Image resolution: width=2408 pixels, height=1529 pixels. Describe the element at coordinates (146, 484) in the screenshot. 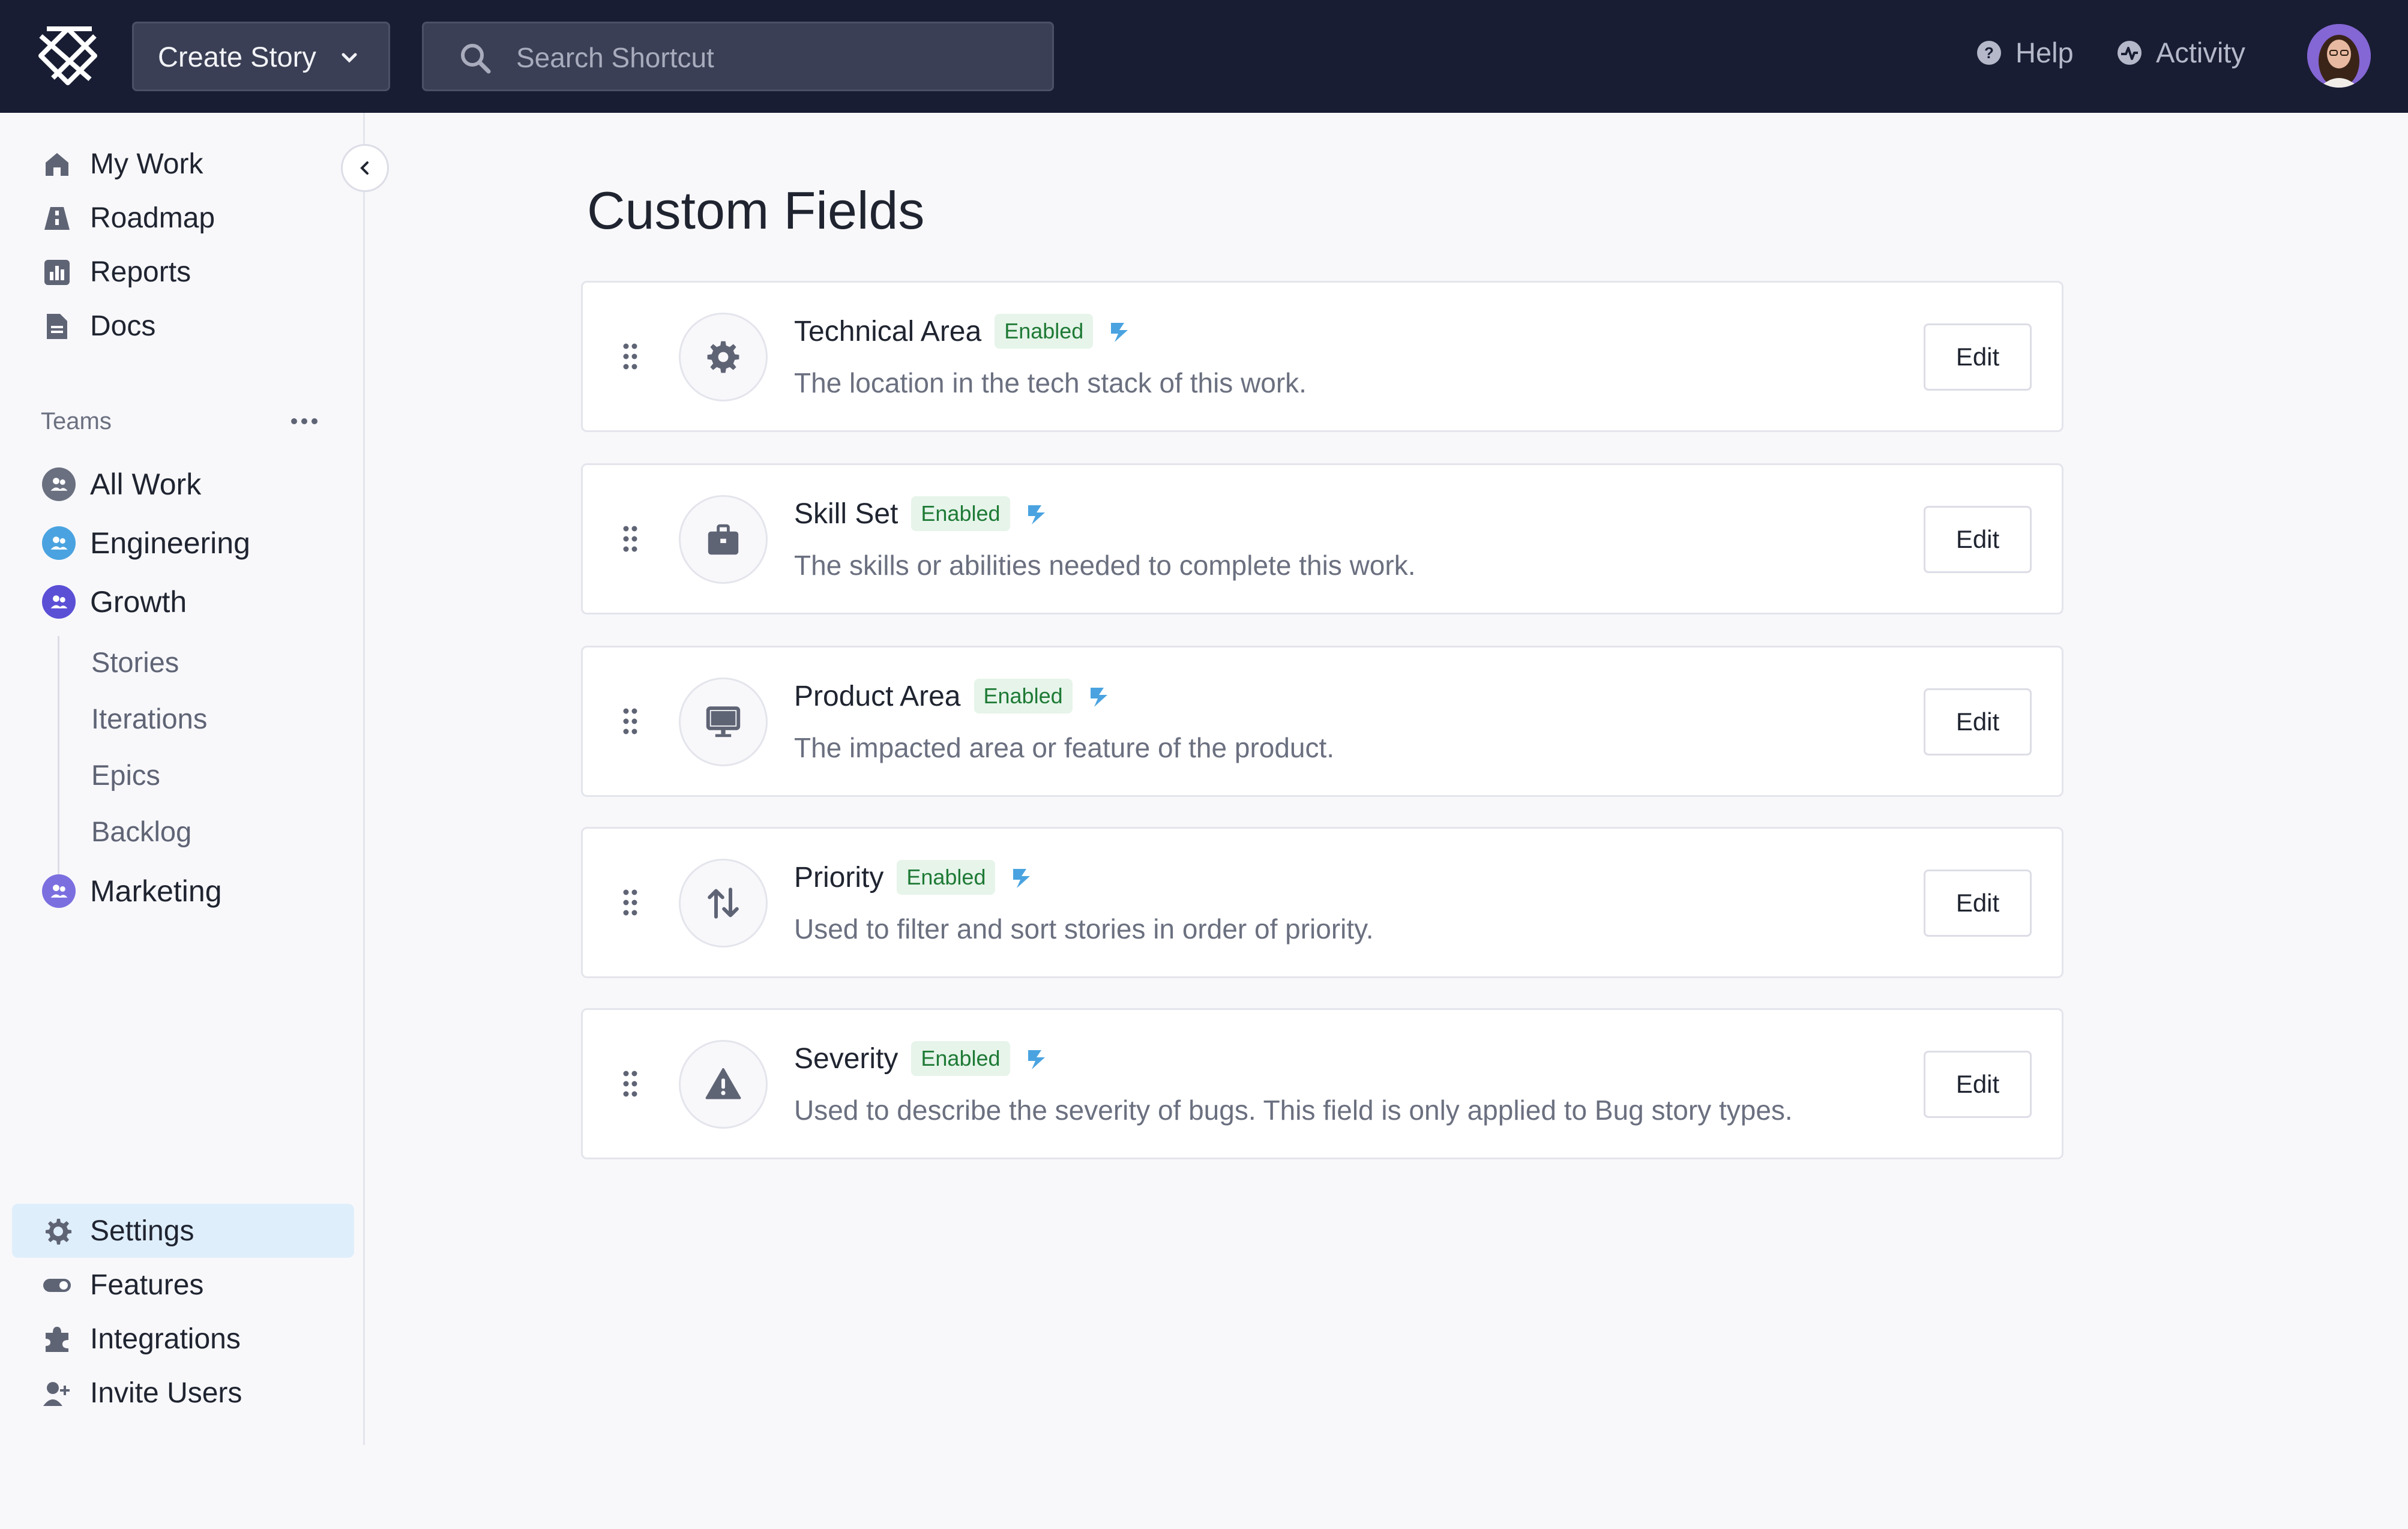

I see `team-label: All Work` at that location.